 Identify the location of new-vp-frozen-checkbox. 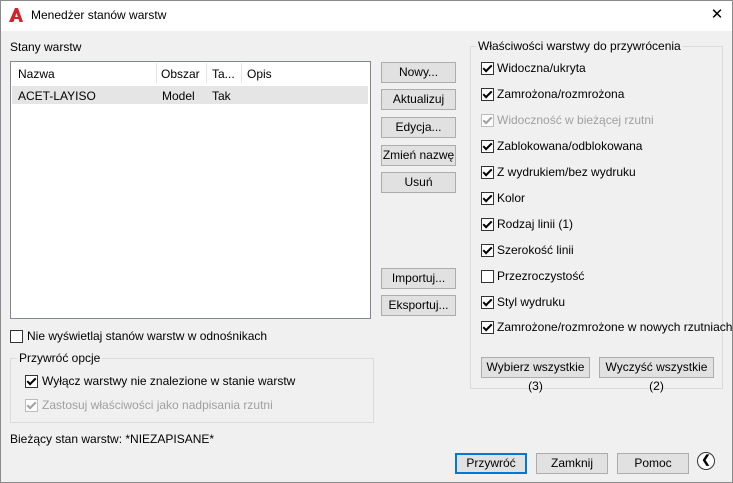
(487, 327).